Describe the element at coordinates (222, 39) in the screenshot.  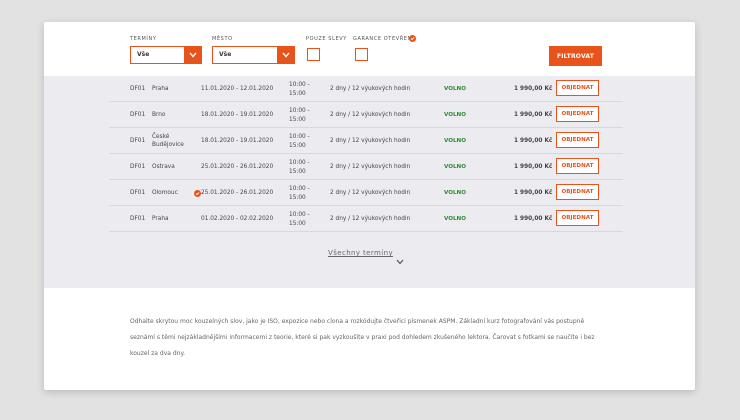
I see `city-filter-label: MĚSTO` at that location.